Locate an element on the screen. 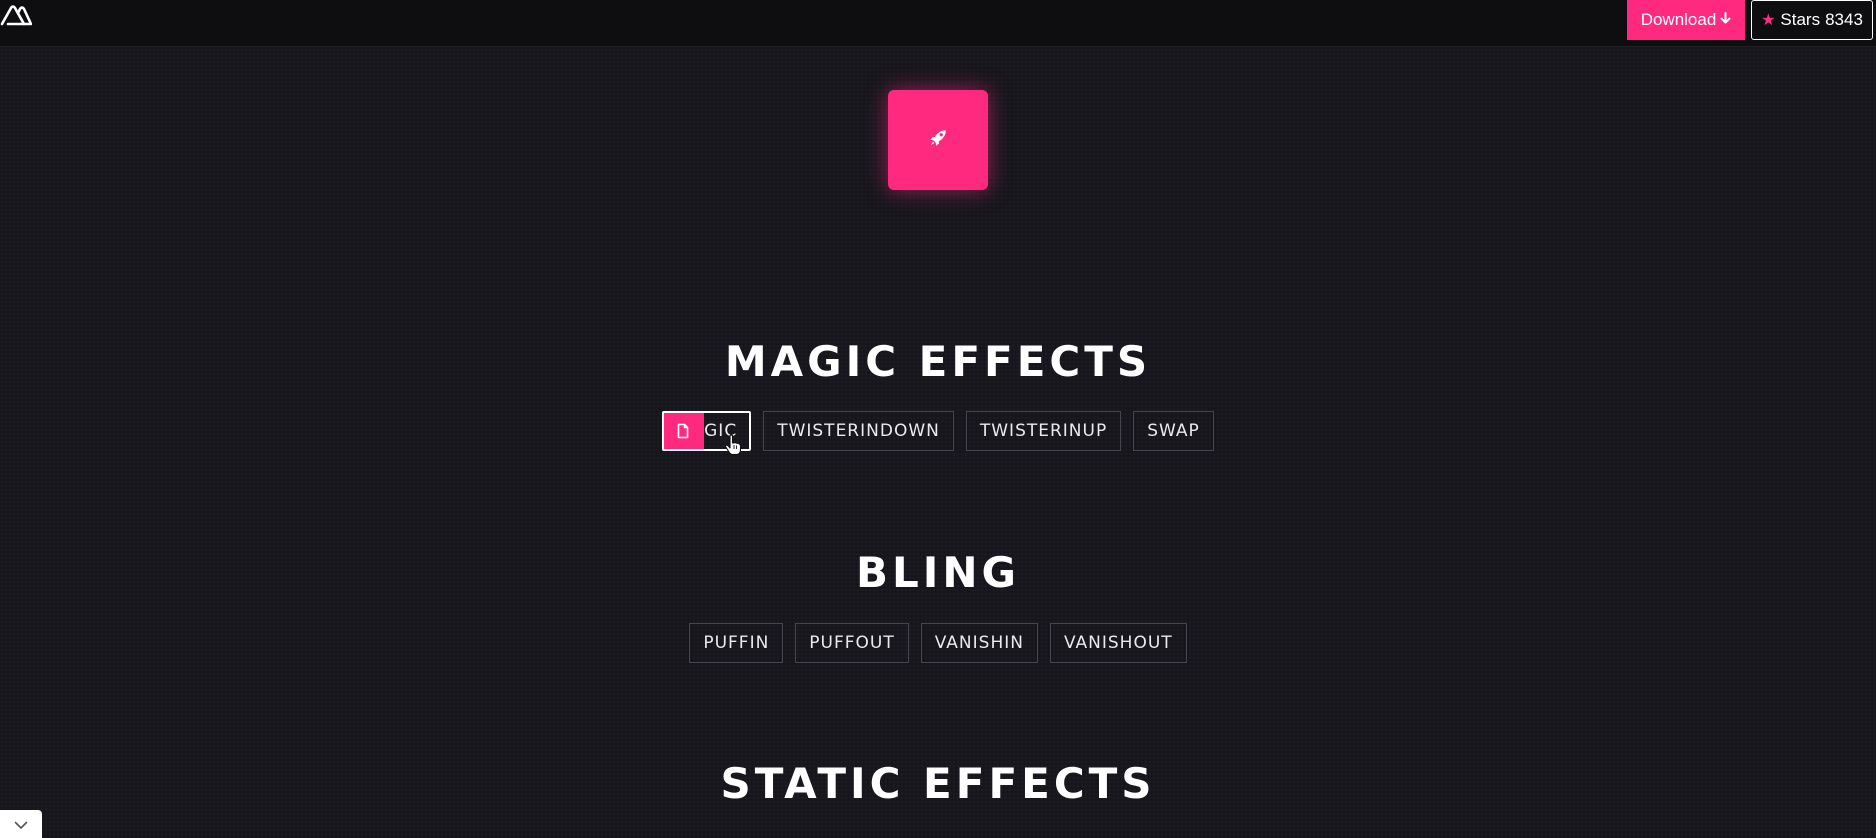  effect-button-magic: AGIC is located at coordinates (707, 431).